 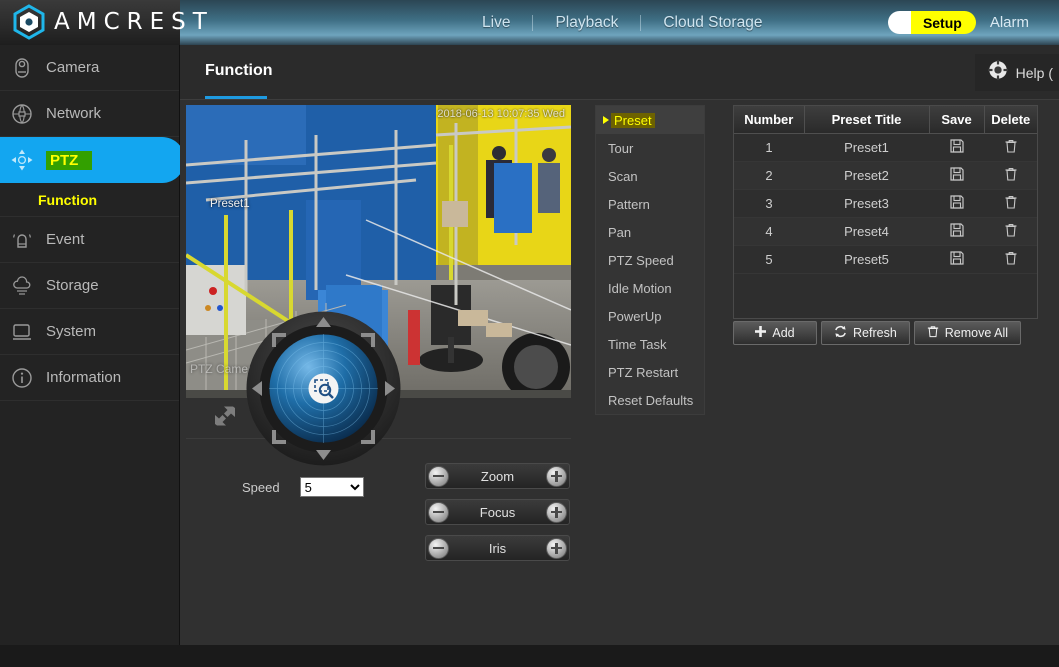 What do you see at coordinates (761, 333) in the screenshot?
I see `plus-icon` at bounding box center [761, 333].